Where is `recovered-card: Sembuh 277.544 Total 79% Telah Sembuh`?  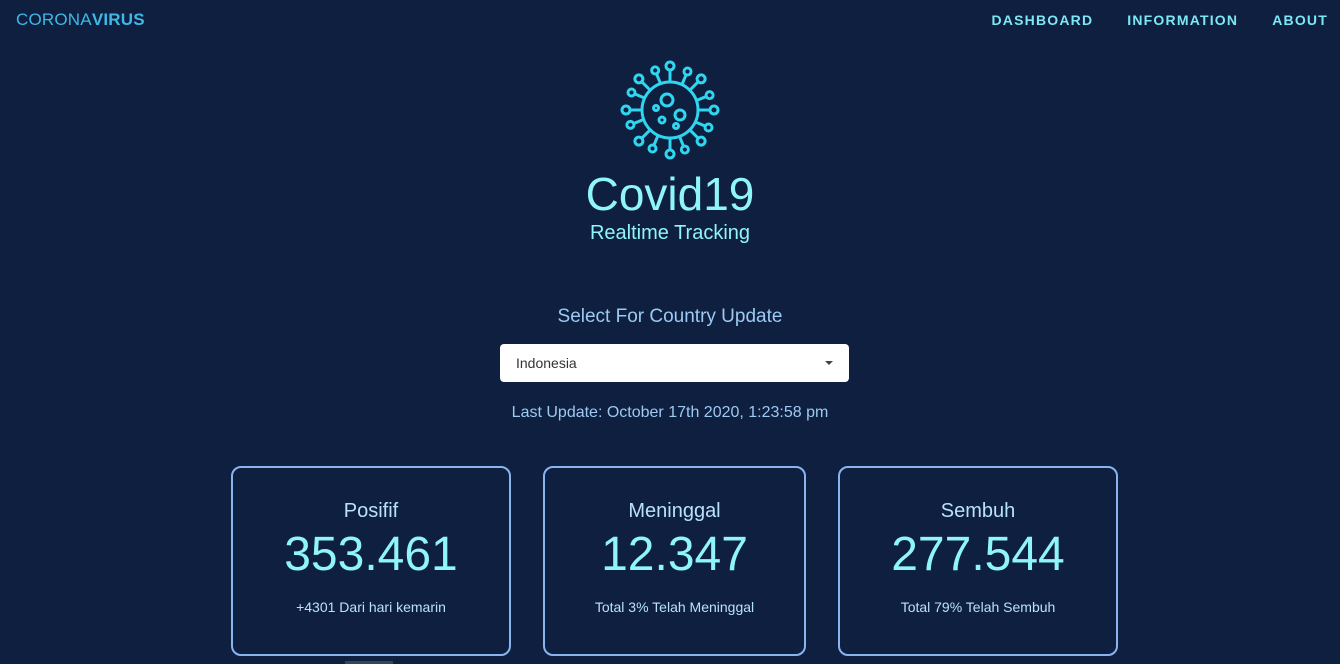 recovered-card: Sembuh 277.544 Total 79% Telah Sembuh is located at coordinates (978, 561).